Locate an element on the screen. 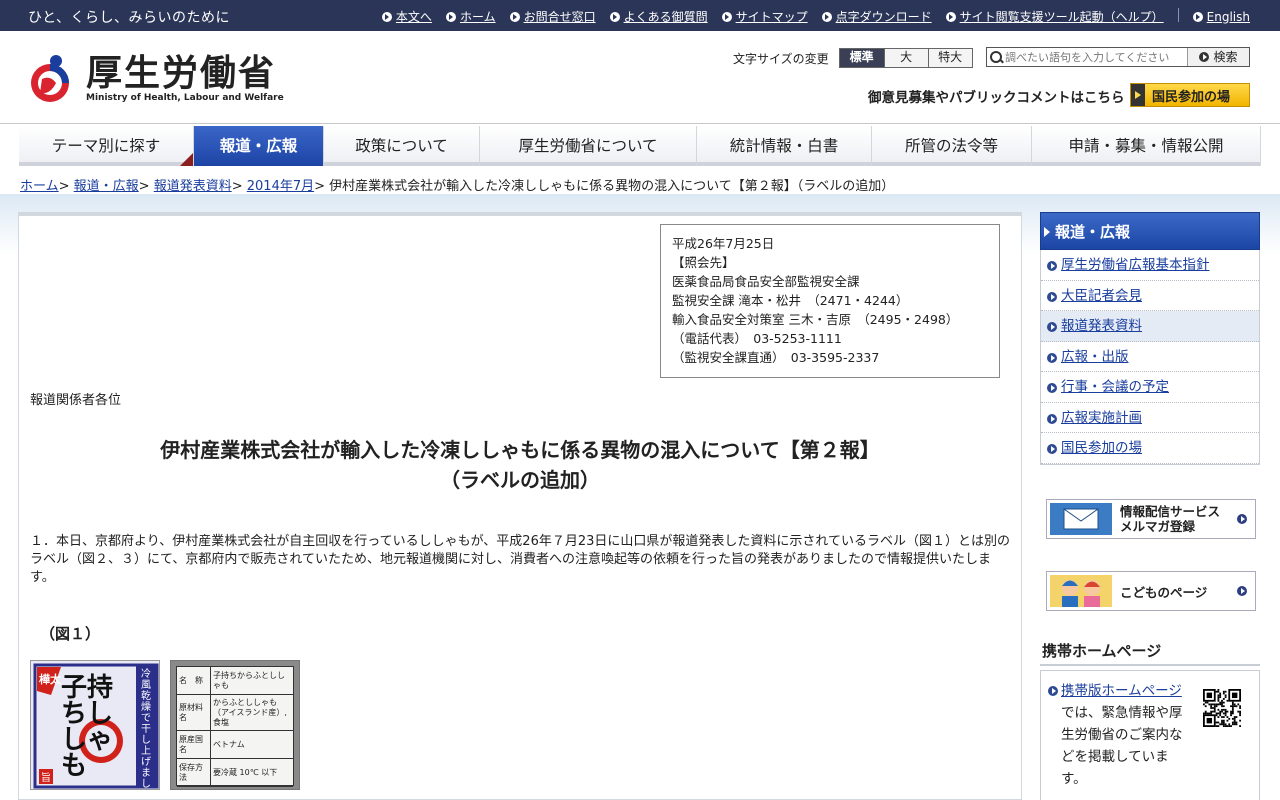  sidebar-item-5: 広報実施計画 is located at coordinates (1150, 418).